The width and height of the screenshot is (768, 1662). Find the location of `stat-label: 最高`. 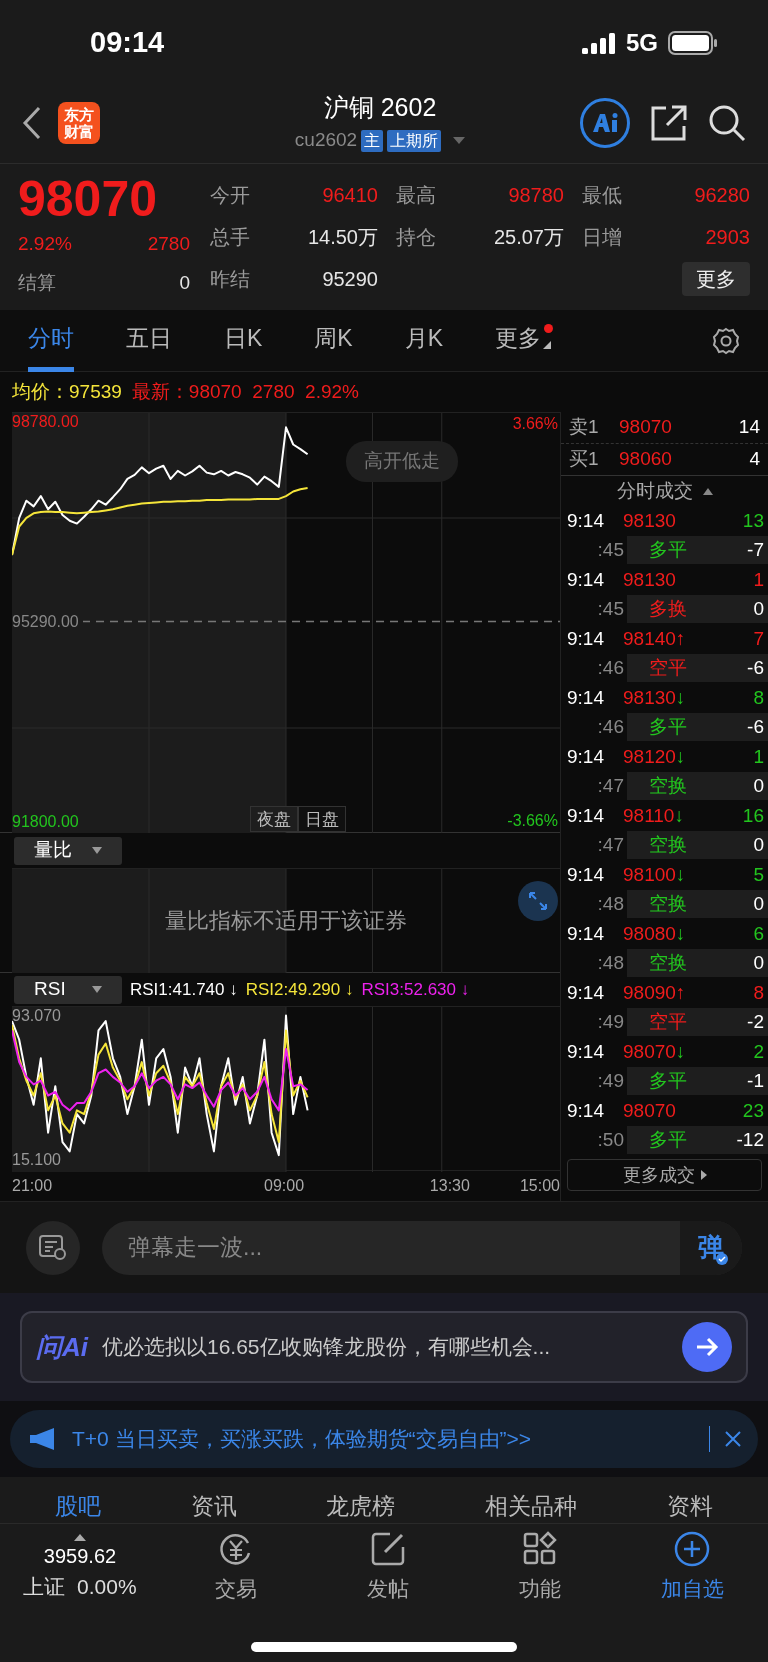

stat-label: 最高 is located at coordinates (416, 195).